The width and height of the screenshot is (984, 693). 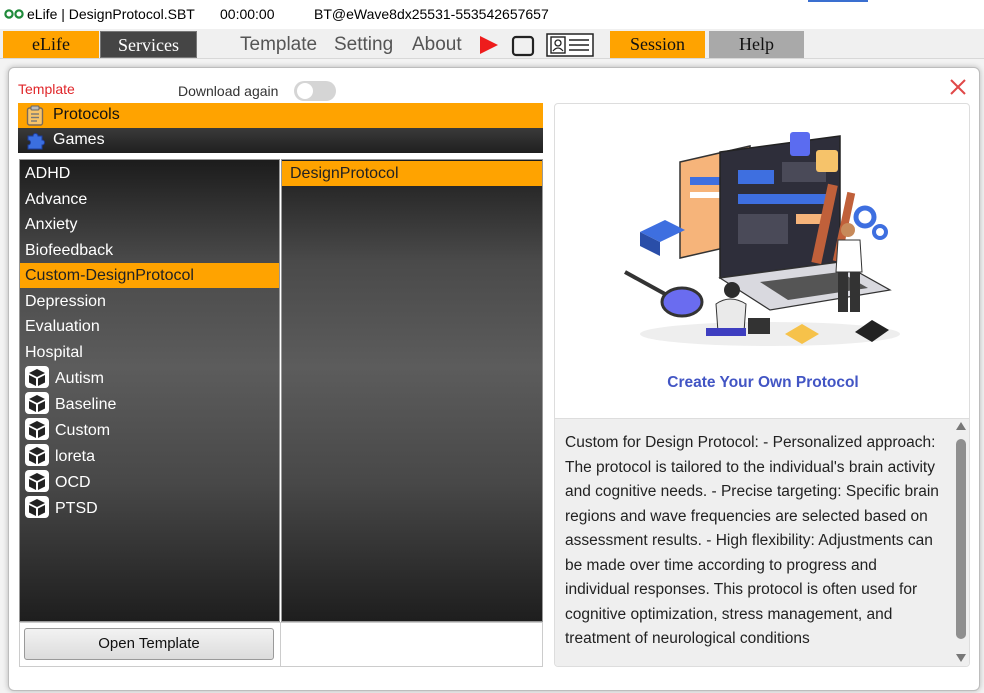 I want to click on menu-setting: Setting, so click(x=363, y=45).